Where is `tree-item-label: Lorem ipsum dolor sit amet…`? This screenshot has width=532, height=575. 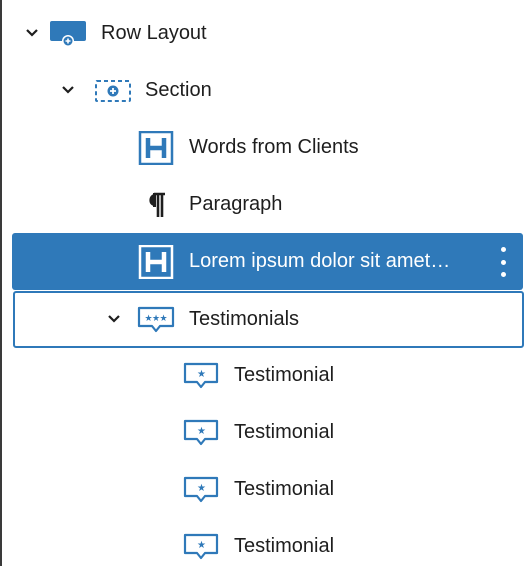
tree-item-label: Lorem ipsum dolor sit amet… is located at coordinates (320, 261).